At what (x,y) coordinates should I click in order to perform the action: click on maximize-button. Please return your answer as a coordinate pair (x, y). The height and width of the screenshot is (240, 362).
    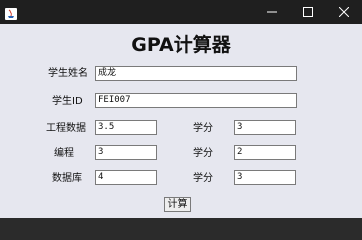
    Looking at the image, I should click on (308, 12).